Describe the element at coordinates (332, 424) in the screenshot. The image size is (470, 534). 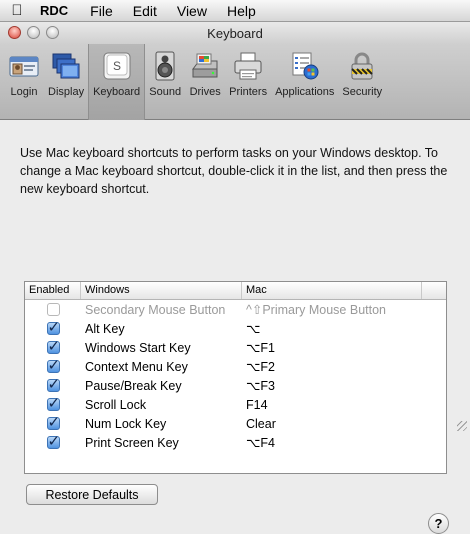
I see `mac-shortcut-cell: Clear` at that location.